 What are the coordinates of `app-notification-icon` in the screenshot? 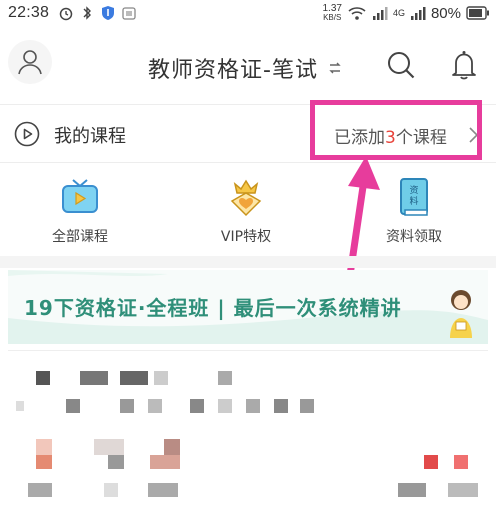 It's located at (129, 13).